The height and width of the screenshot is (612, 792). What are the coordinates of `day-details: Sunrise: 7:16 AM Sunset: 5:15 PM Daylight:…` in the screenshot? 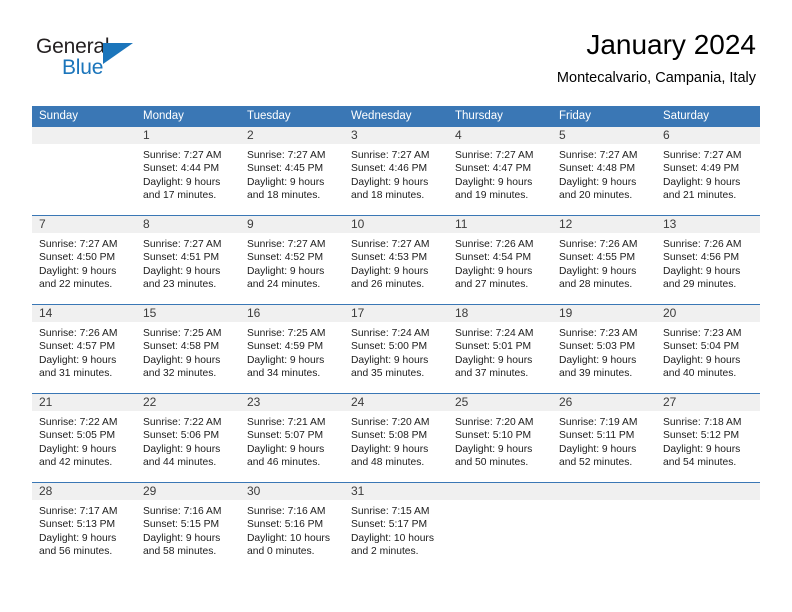 It's located at (188, 535).